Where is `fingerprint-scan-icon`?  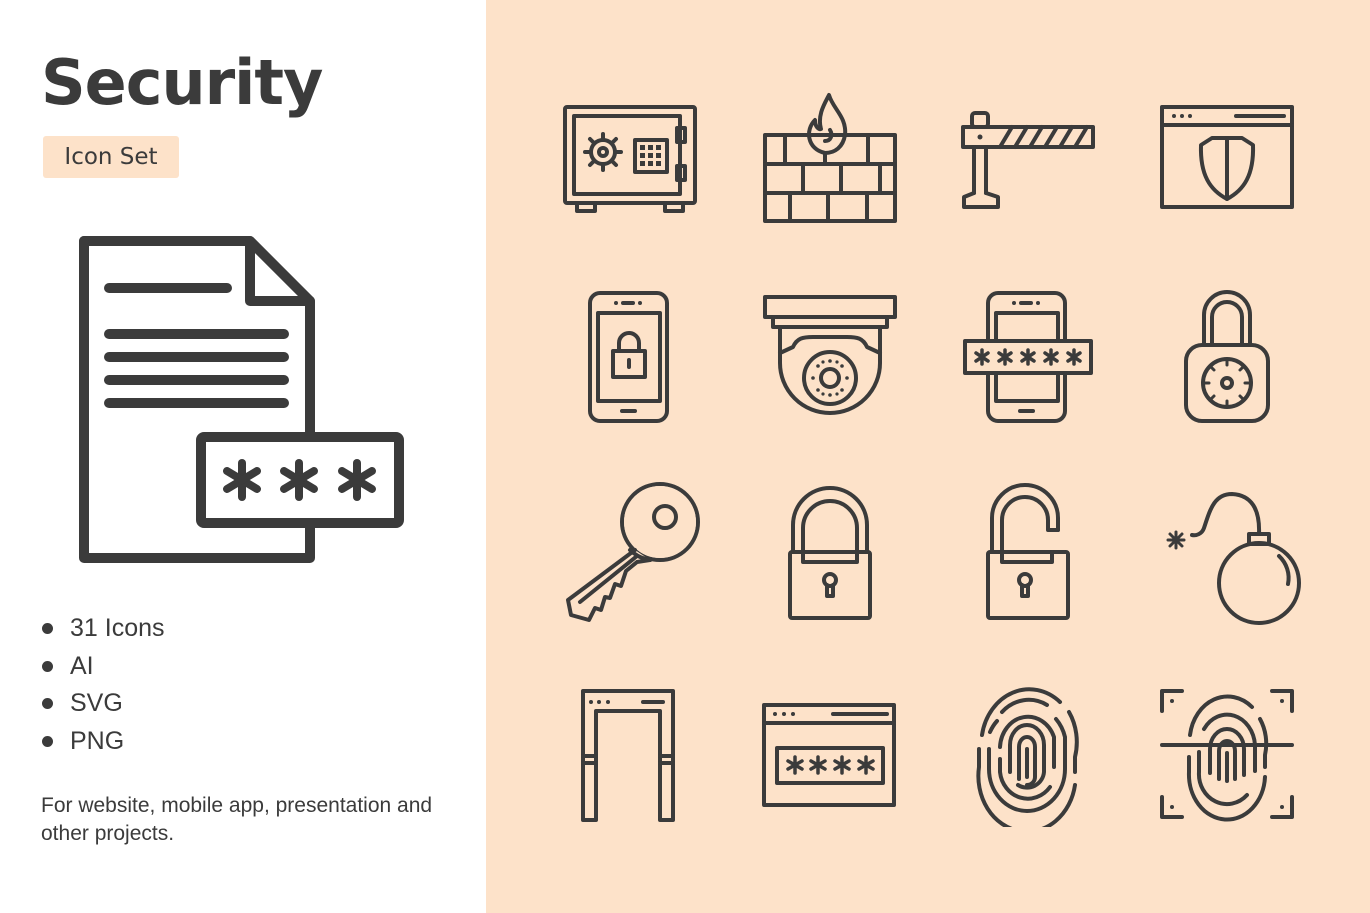 fingerprint-scan-icon is located at coordinates (1227, 752).